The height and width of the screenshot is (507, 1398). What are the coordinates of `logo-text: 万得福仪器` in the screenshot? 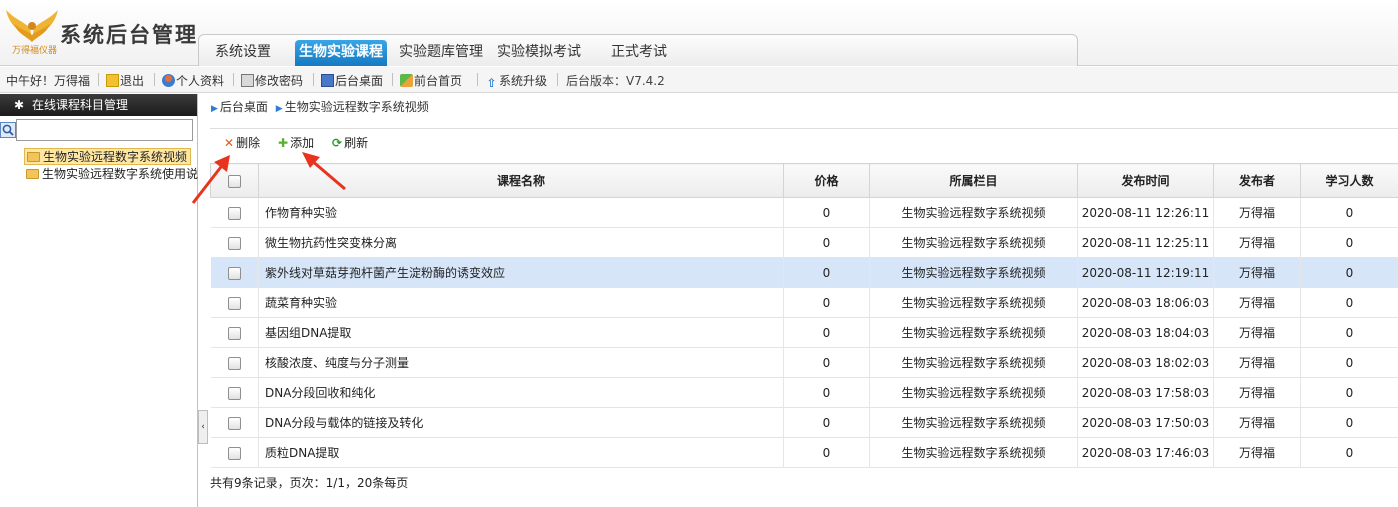 It's located at (35, 51).